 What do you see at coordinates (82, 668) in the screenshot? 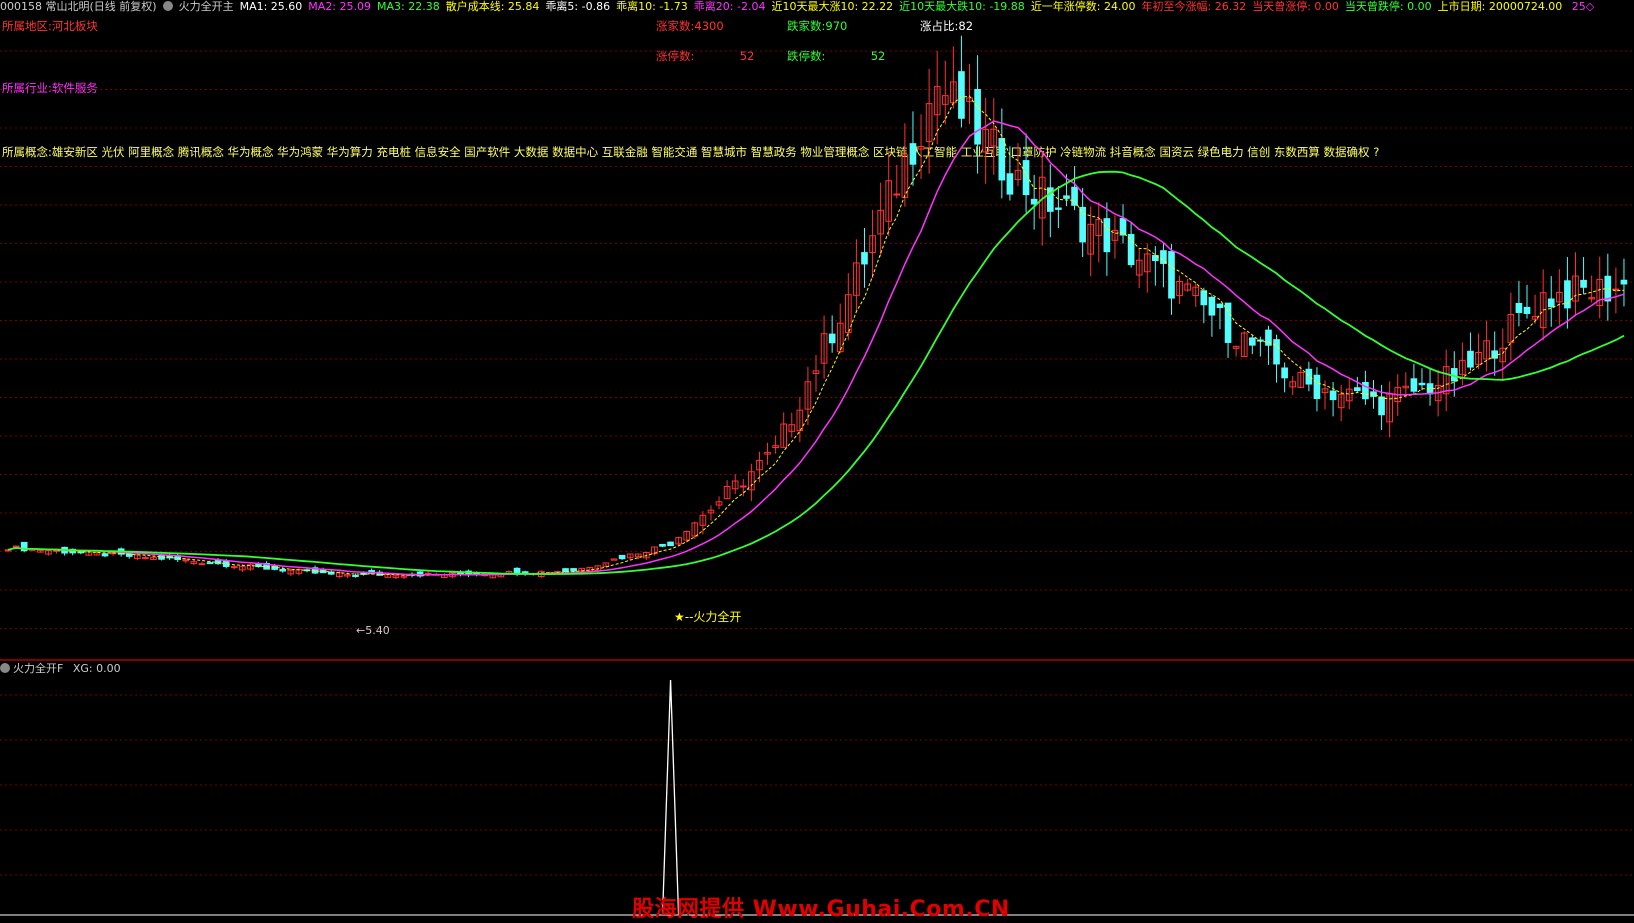
I see `xg-label: XG:` at bounding box center [82, 668].